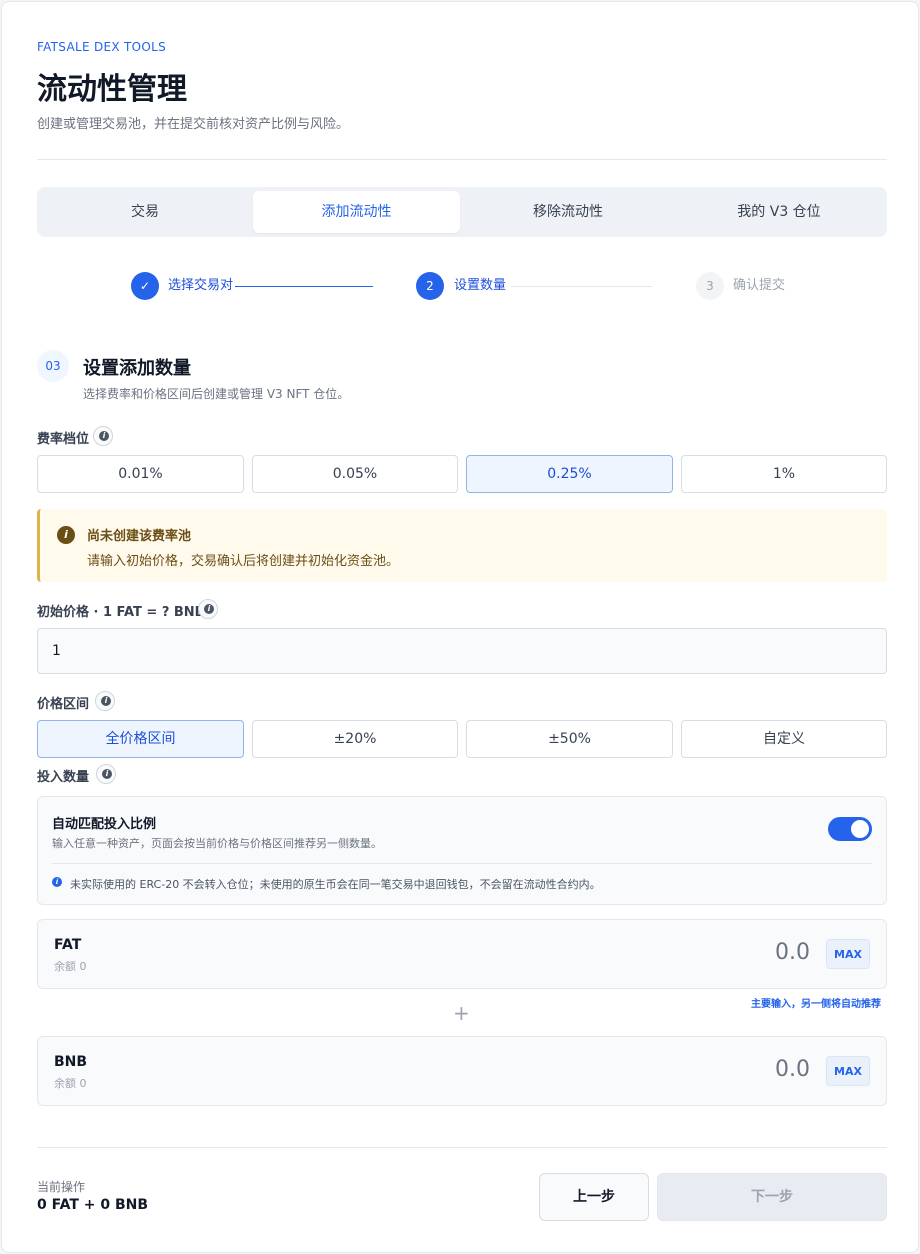  What do you see at coordinates (103, 436) in the screenshot?
I see `fee-info-icon` at bounding box center [103, 436].